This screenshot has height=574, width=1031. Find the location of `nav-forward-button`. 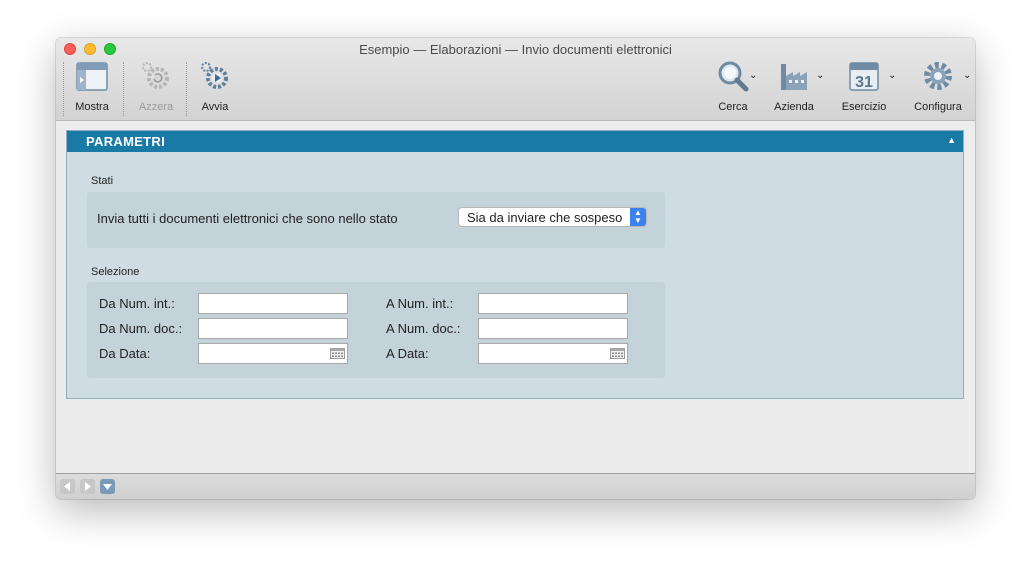

nav-forward-button is located at coordinates (87, 486).